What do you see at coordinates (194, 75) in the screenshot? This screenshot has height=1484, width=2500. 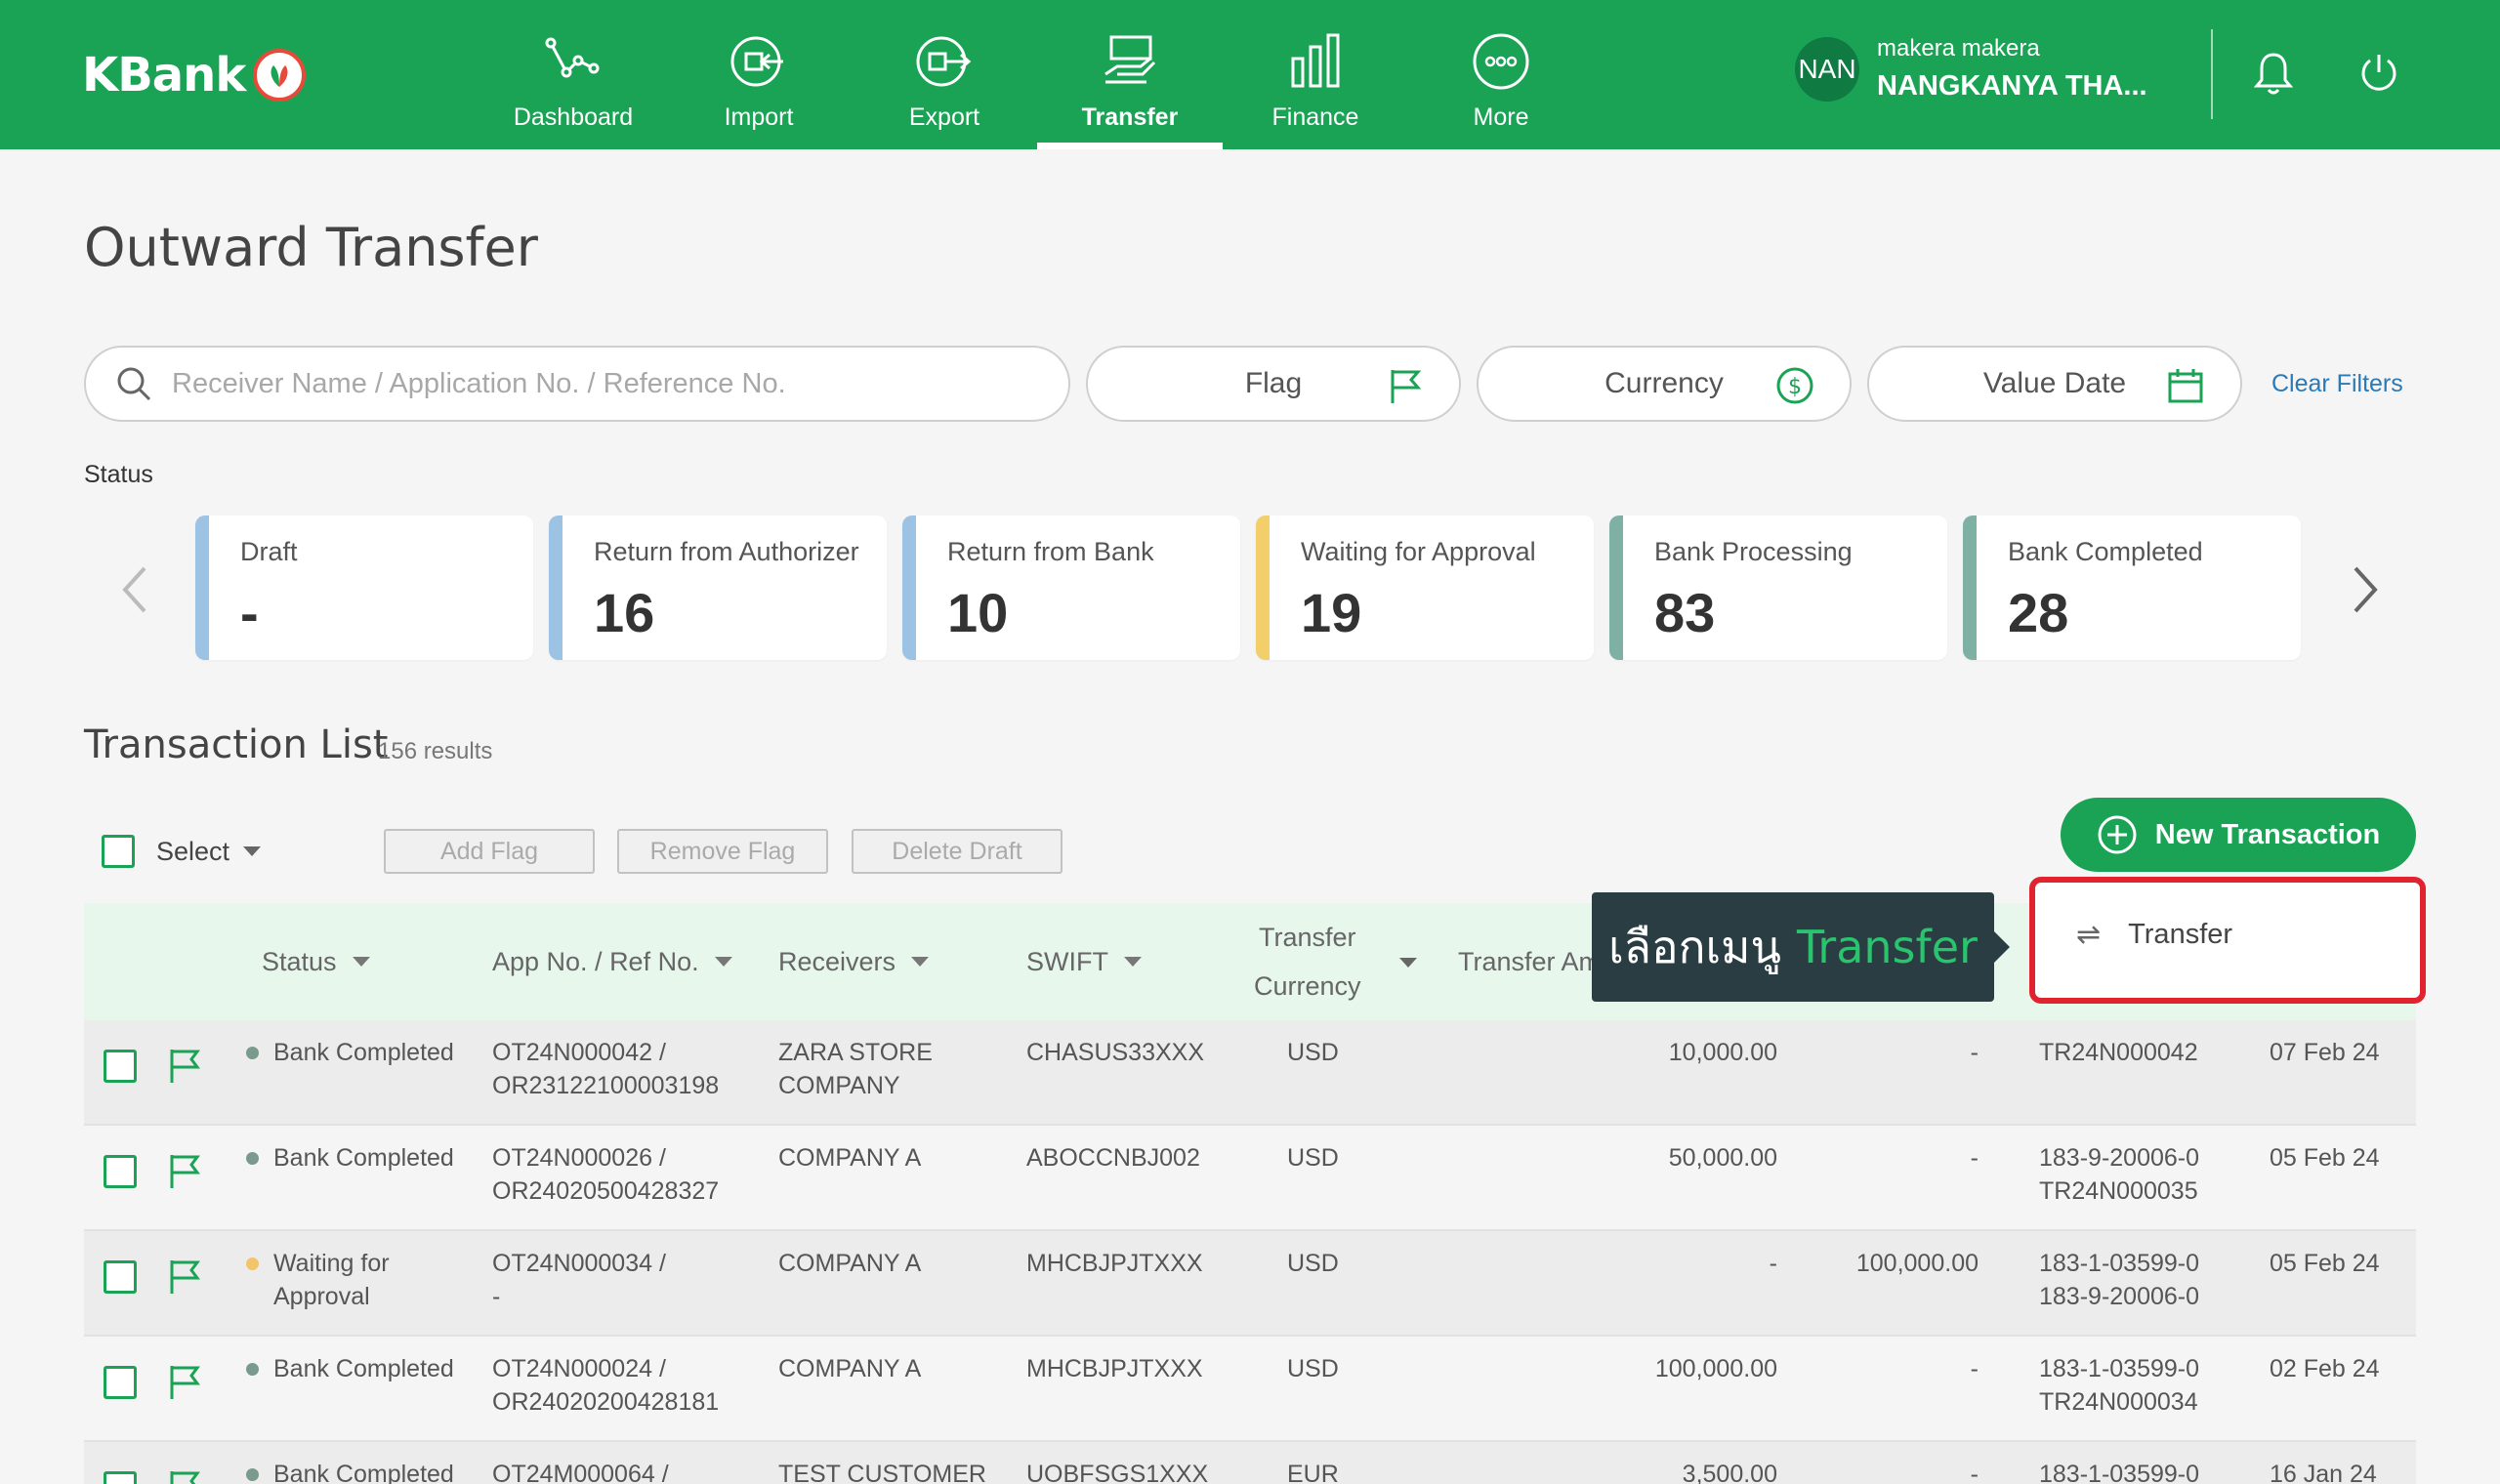 I see `kbank-logo: KBank` at bounding box center [194, 75].